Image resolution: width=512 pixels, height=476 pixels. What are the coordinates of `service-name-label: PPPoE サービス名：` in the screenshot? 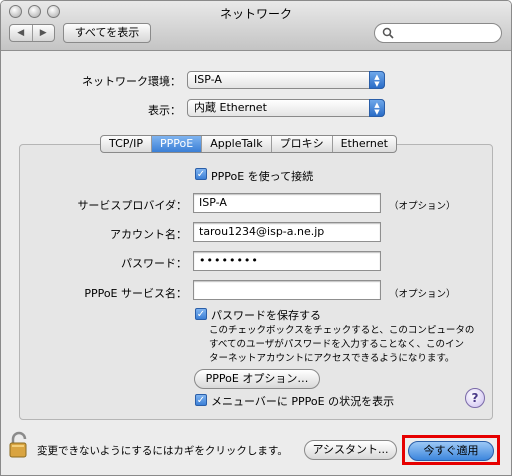 It's located at (135, 293).